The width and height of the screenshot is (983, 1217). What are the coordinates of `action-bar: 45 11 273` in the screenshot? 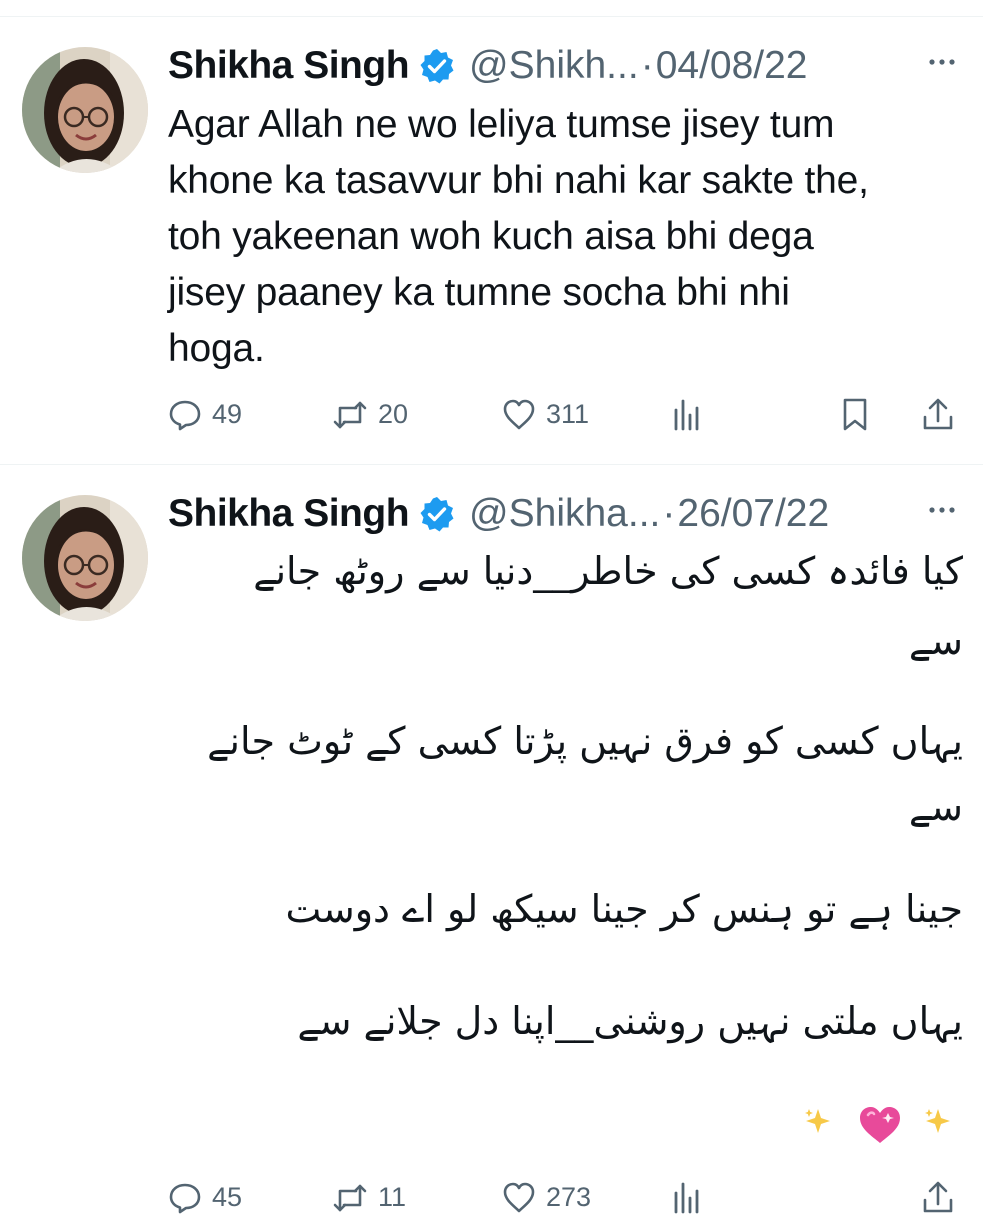 It's located at (568, 1197).